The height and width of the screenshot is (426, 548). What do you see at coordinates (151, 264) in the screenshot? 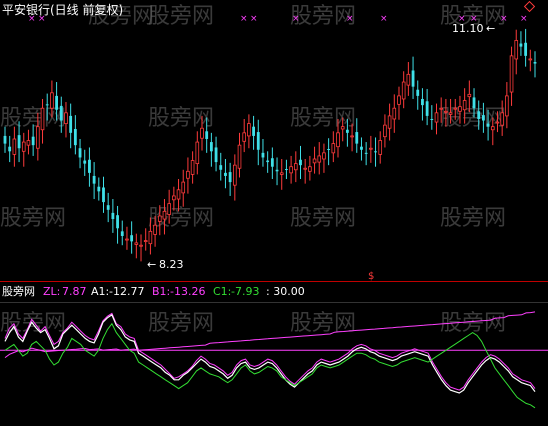
I see `low-arrow: ←` at bounding box center [151, 264].